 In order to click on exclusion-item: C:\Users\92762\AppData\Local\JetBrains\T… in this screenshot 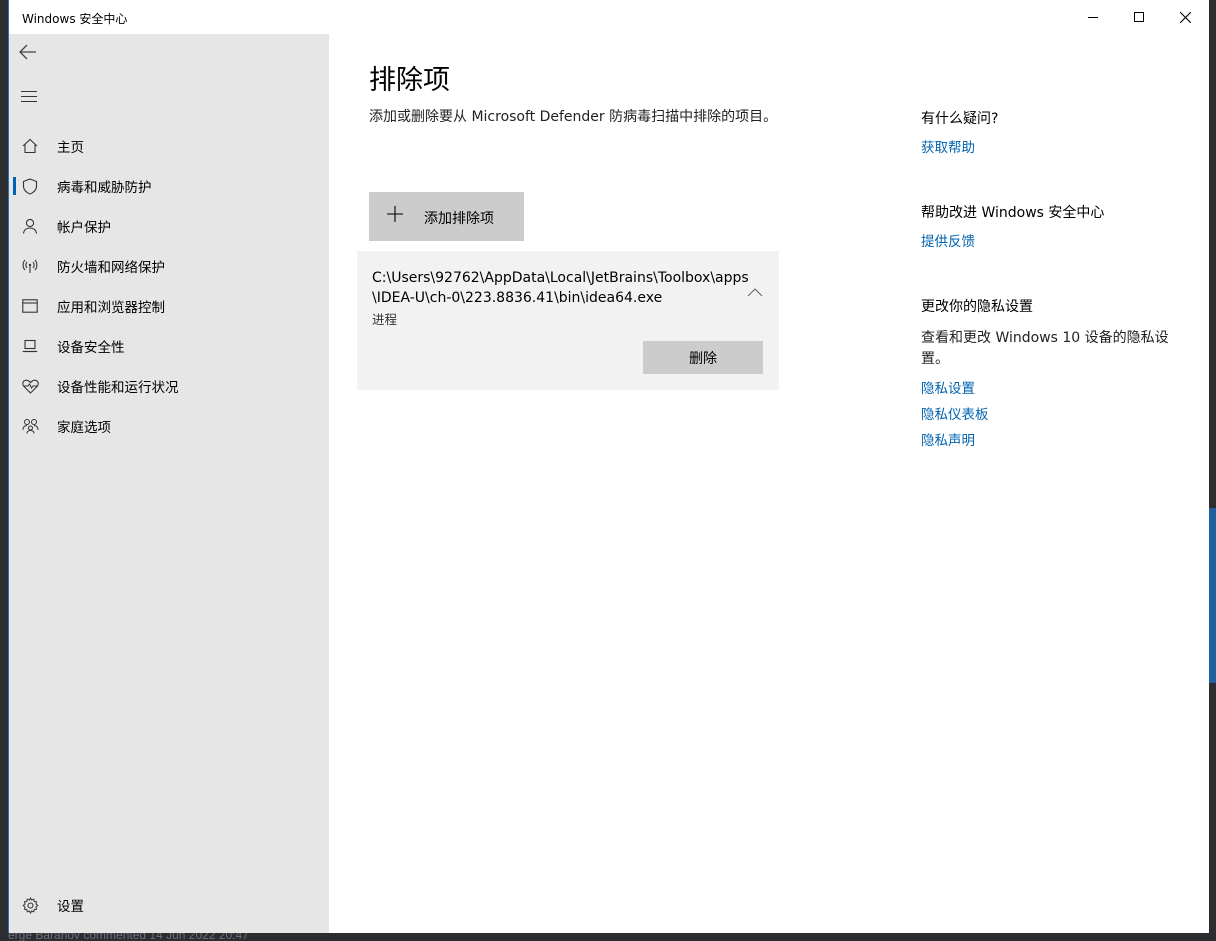, I will do `click(568, 320)`.